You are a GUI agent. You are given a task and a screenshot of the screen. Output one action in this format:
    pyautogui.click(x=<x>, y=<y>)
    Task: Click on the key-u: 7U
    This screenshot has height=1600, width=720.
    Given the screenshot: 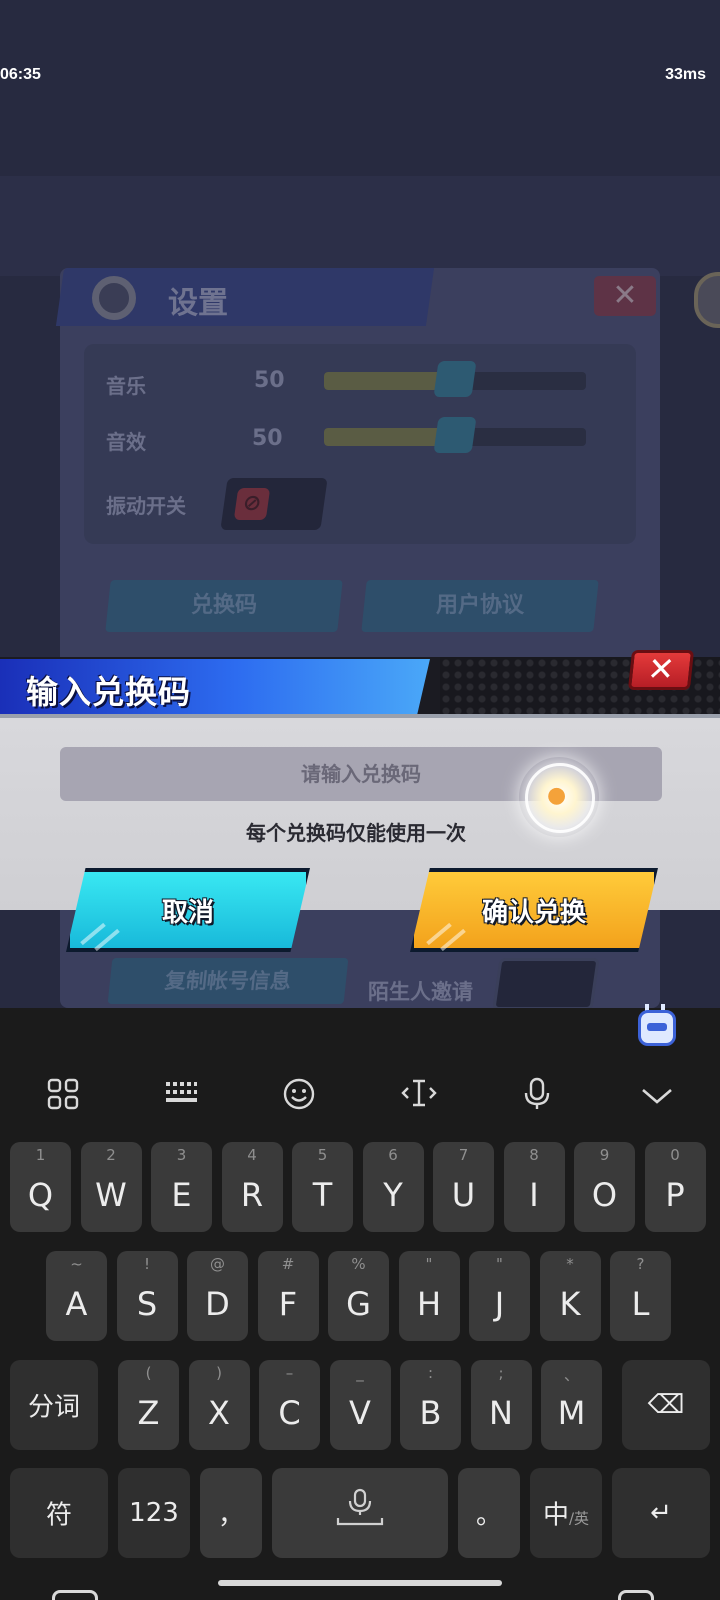 What is the action you would take?
    pyautogui.click(x=463, y=1187)
    